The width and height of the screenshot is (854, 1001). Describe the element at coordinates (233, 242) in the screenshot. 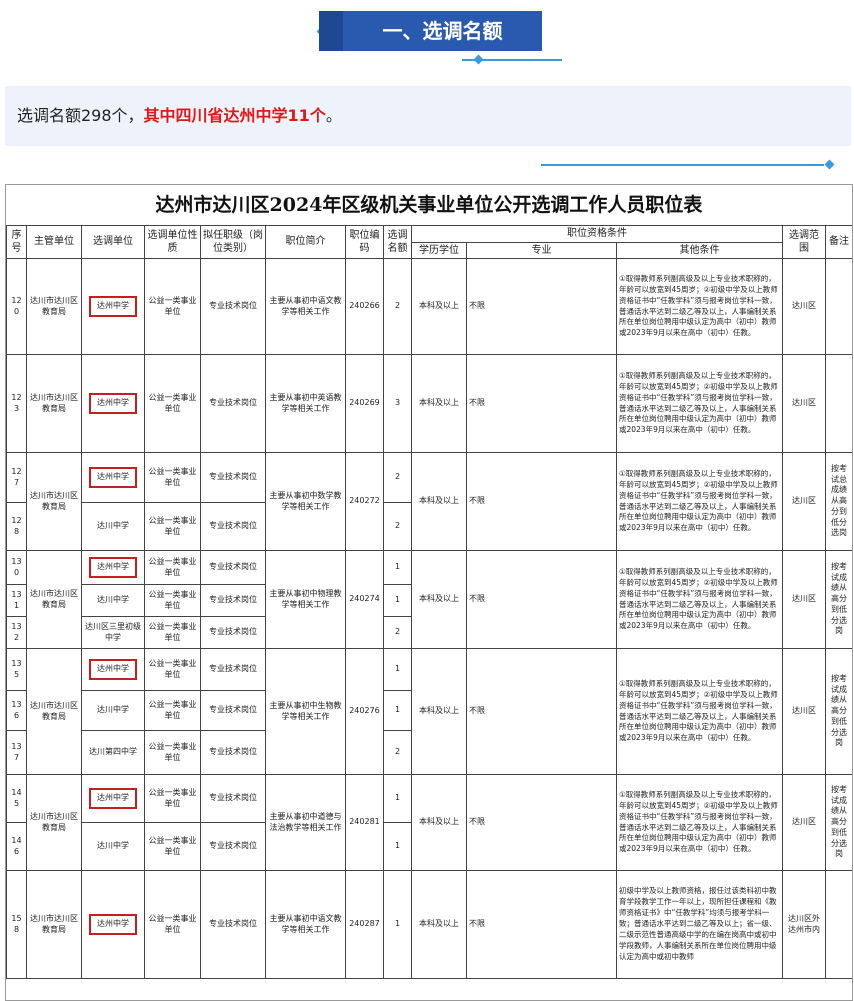

I see `header-level: 拟任职级（岗位类别）` at that location.